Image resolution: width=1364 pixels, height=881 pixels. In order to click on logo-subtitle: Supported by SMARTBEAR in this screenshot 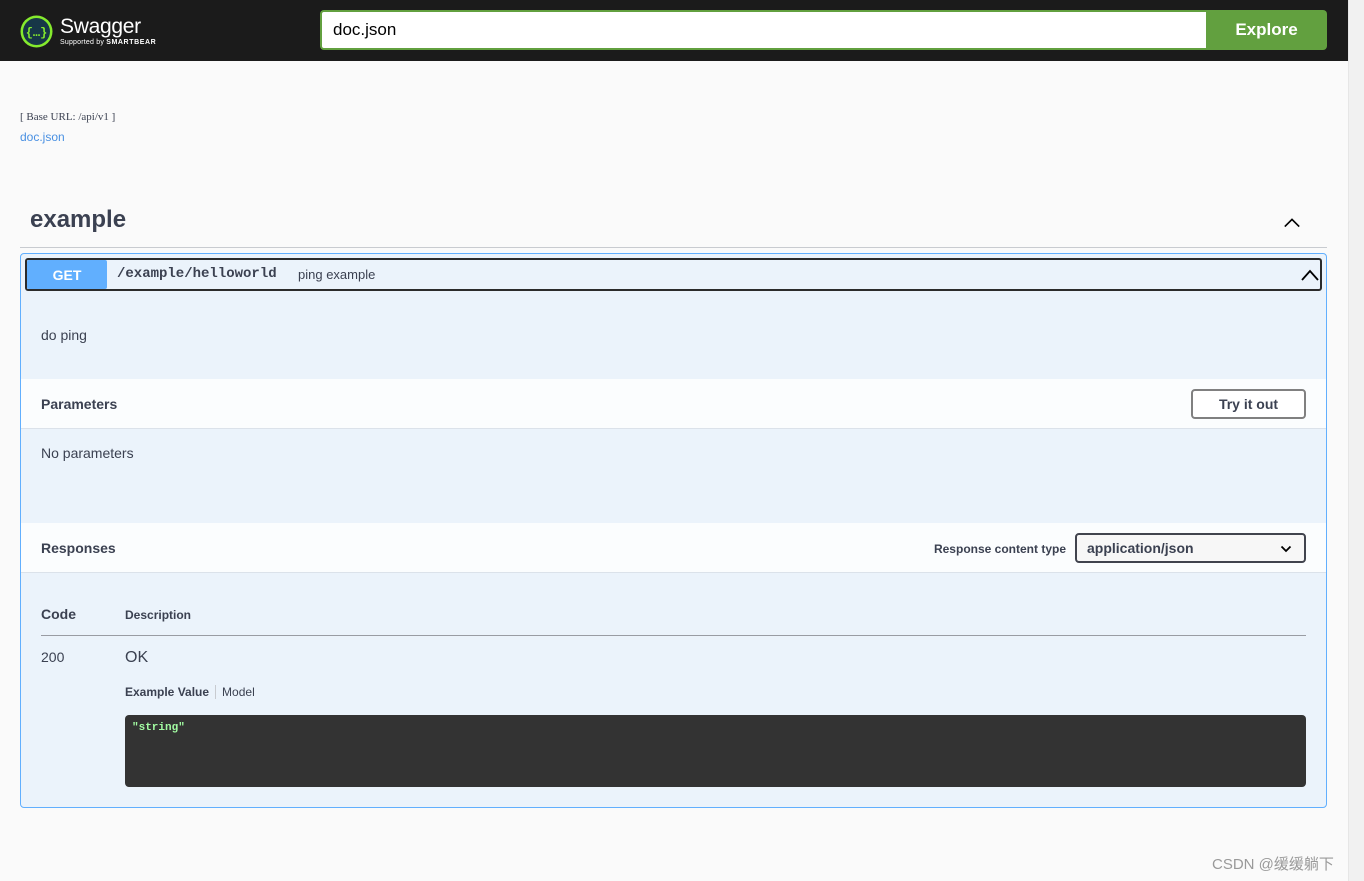, I will do `click(108, 42)`.